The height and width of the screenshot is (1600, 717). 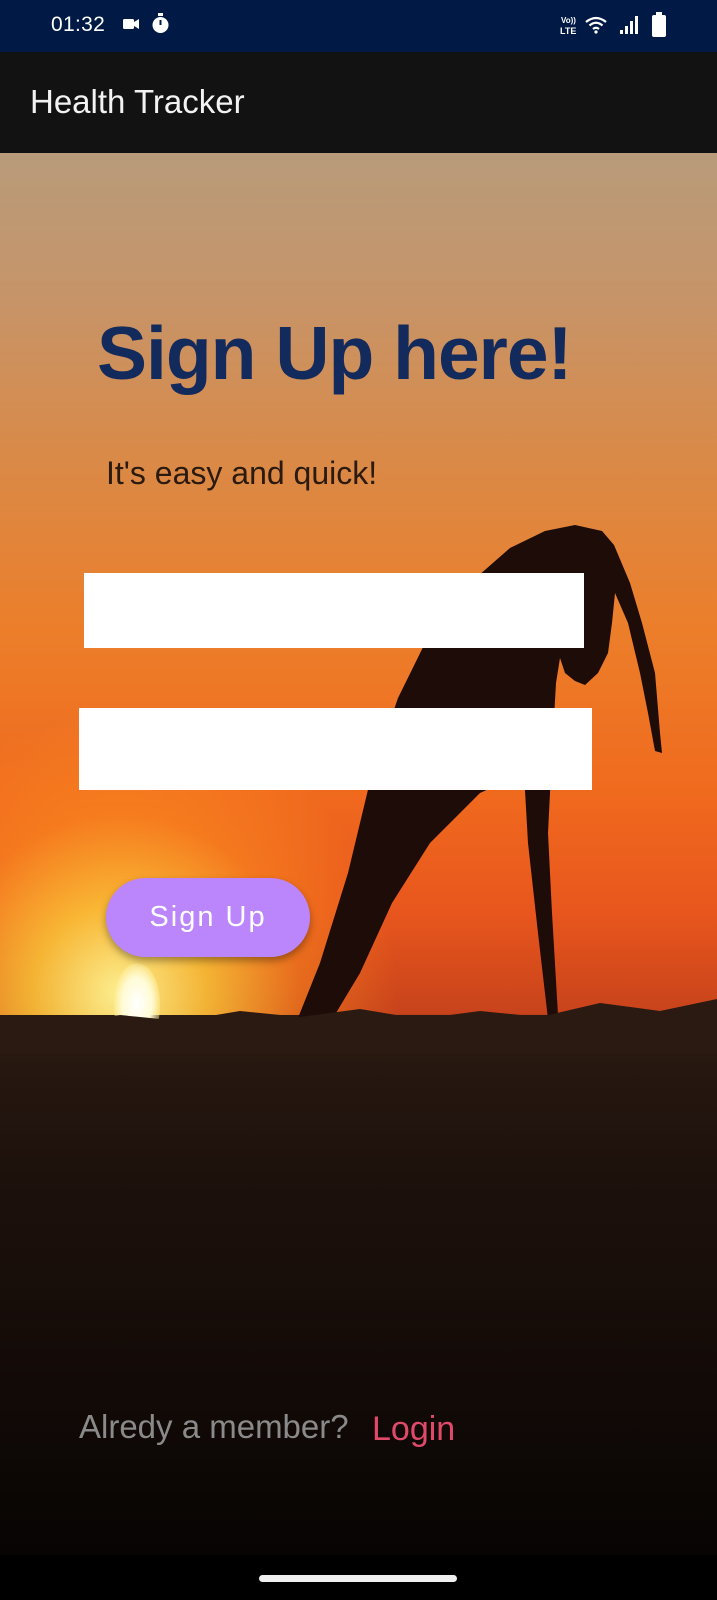 What do you see at coordinates (413, 1429) in the screenshot?
I see `login-link: Login` at bounding box center [413, 1429].